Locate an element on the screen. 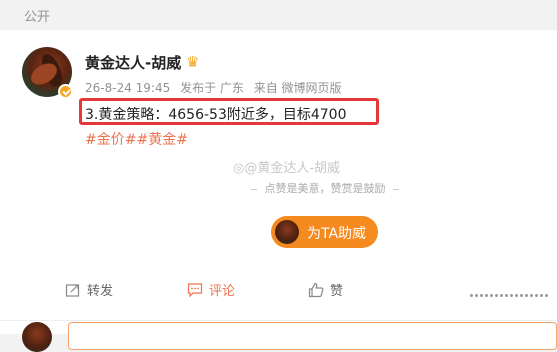  repost-label: 转发 is located at coordinates (100, 291).